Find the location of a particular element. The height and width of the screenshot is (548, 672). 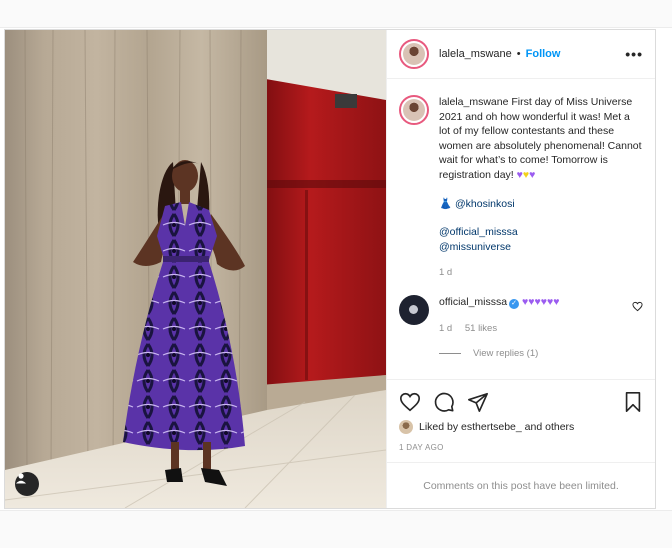

liker-avatar is located at coordinates (406, 427).